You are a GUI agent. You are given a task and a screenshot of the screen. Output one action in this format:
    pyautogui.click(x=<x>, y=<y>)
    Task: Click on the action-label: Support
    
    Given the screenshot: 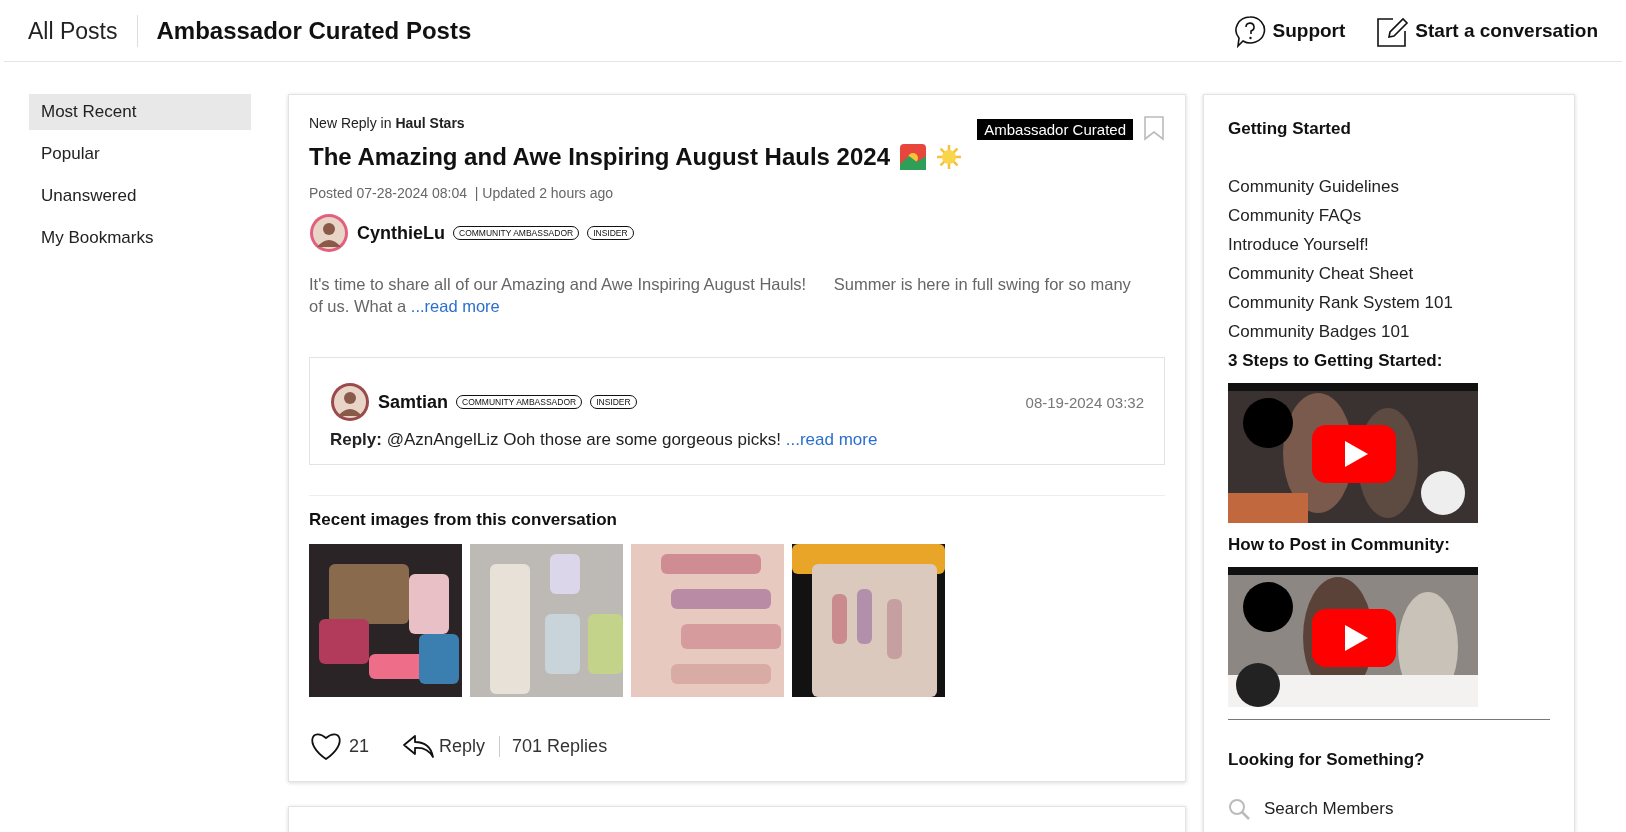 What is the action you would take?
    pyautogui.click(x=1309, y=30)
    